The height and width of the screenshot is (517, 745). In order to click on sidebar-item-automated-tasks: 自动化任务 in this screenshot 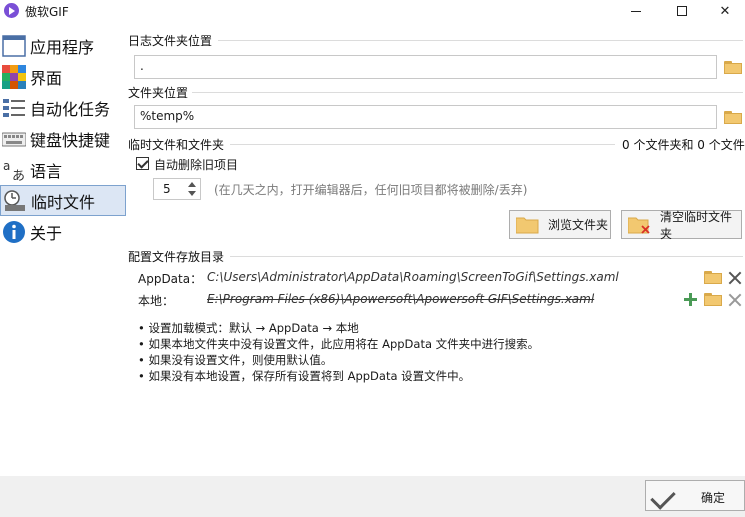, I will do `click(63, 107)`.